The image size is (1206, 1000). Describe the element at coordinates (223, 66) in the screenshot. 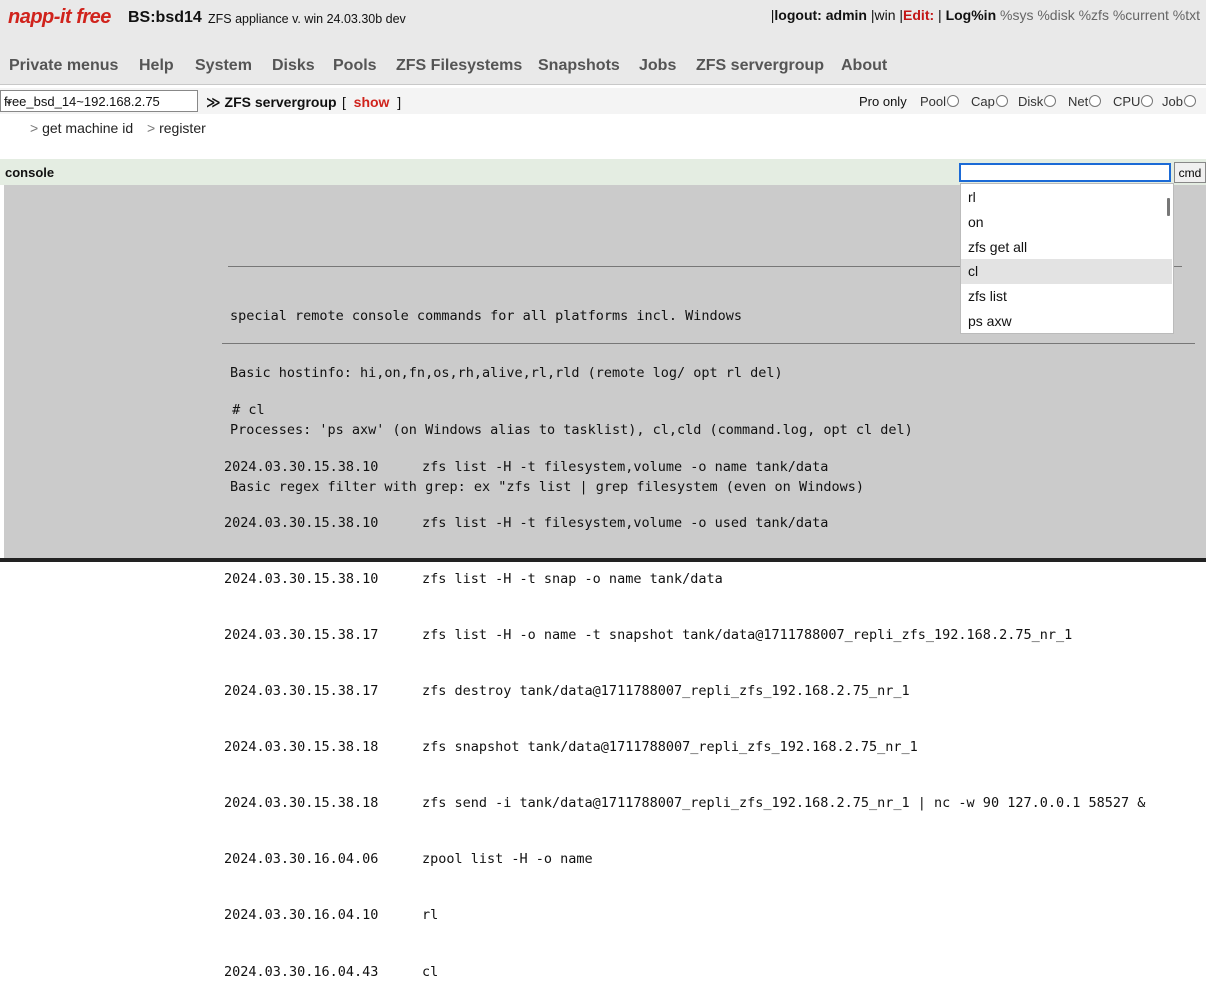

I see `menu-system: System` at that location.